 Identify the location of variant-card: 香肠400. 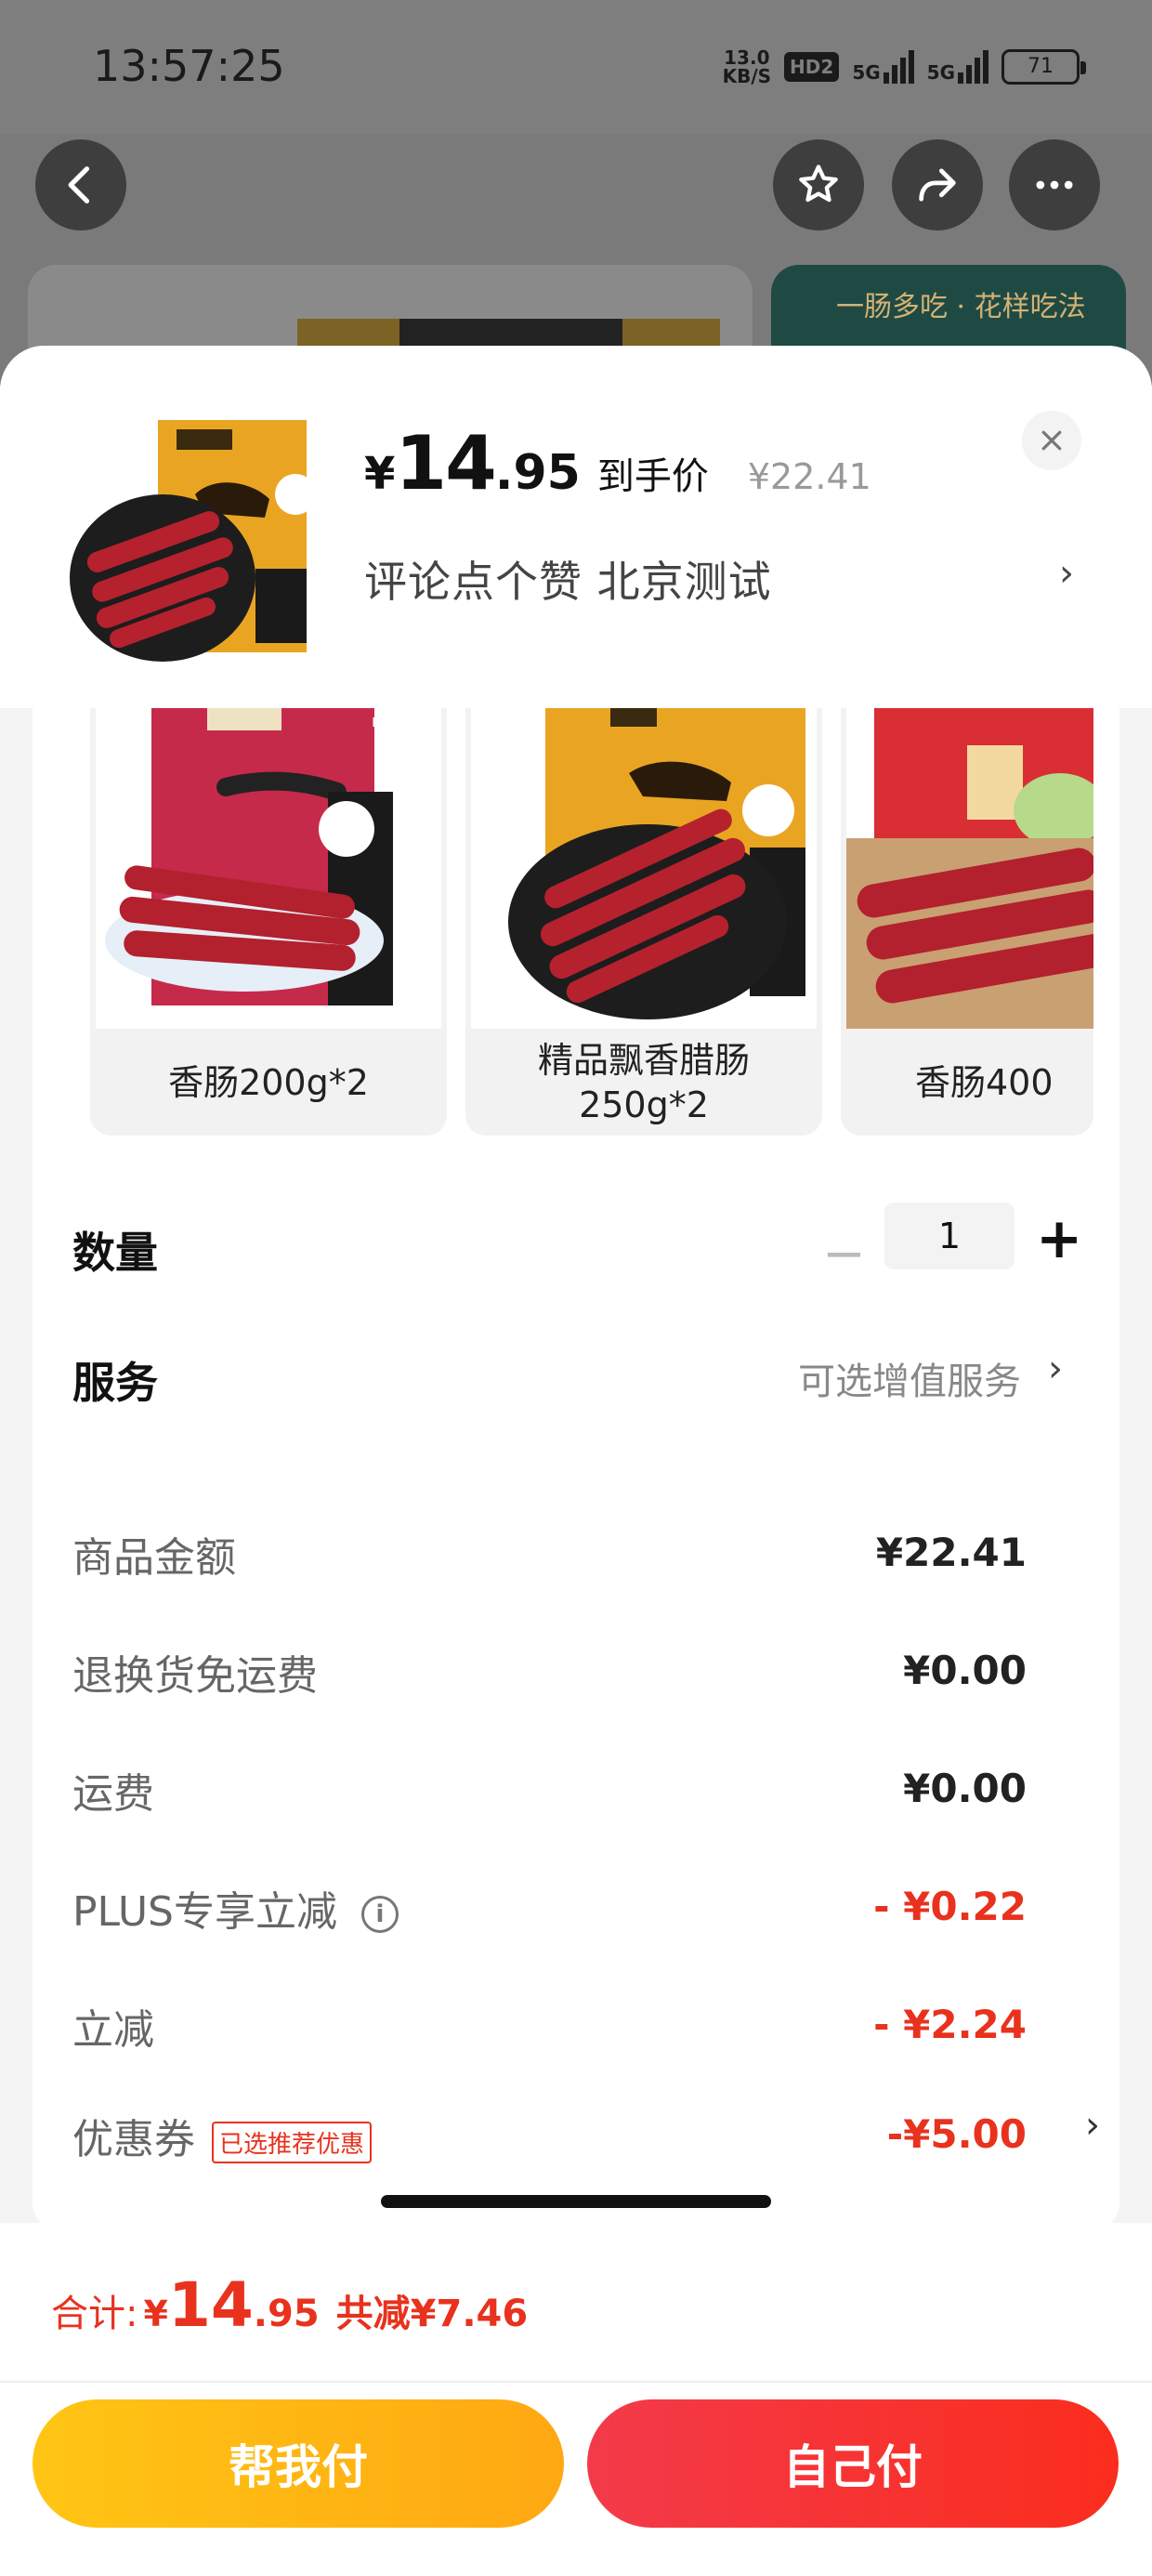
(967, 922).